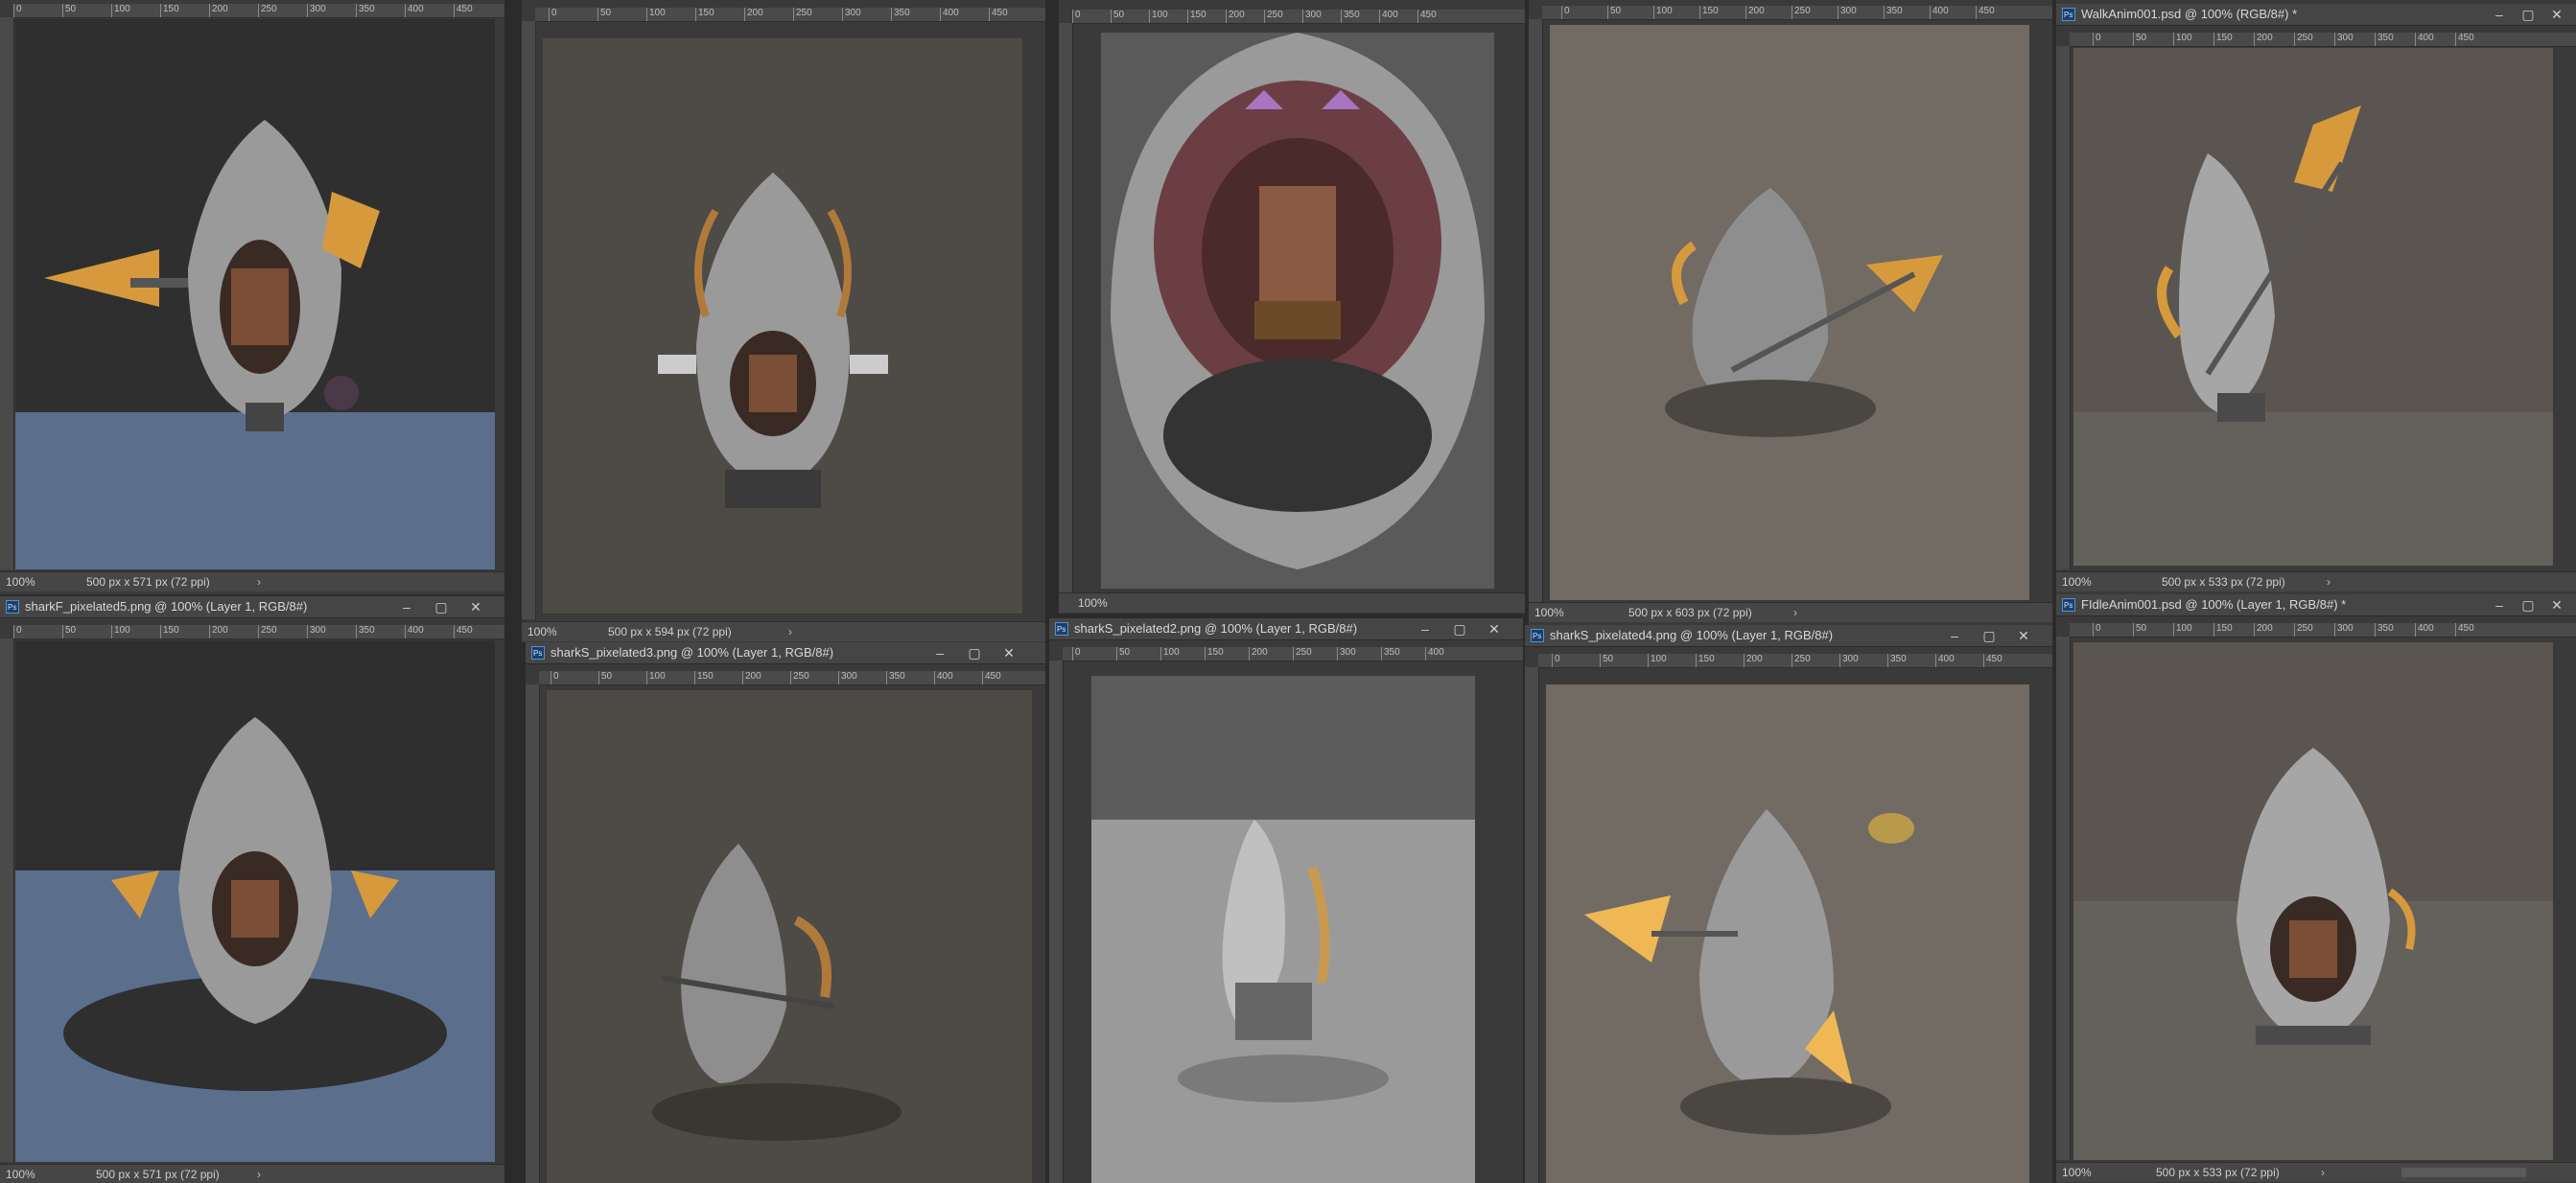  I want to click on ruler-tick: 300, so click(851, 14).